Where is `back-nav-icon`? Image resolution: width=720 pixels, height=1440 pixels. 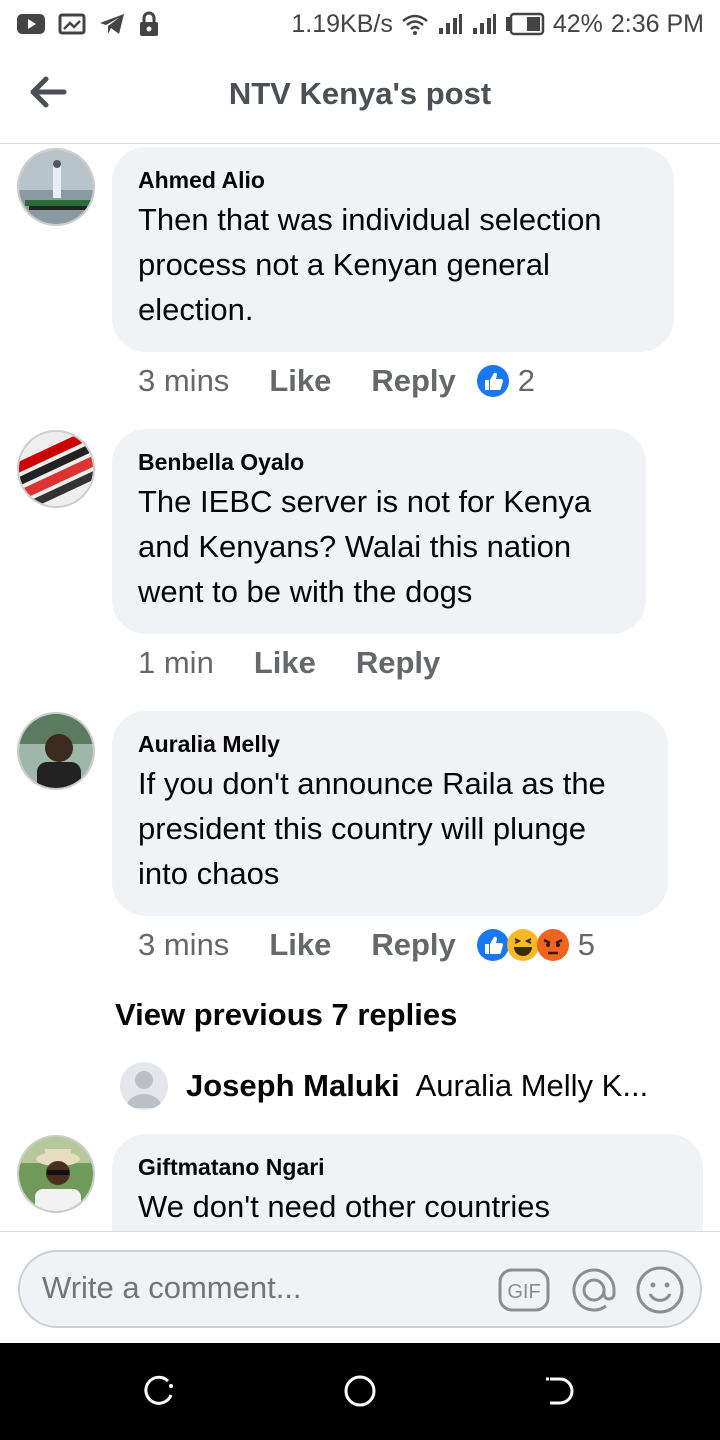 back-nav-icon is located at coordinates (560, 1391).